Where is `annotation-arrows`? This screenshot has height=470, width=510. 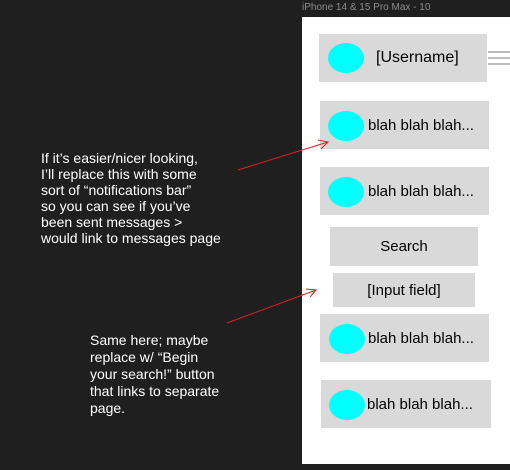
annotation-arrows is located at coordinates (278, 231).